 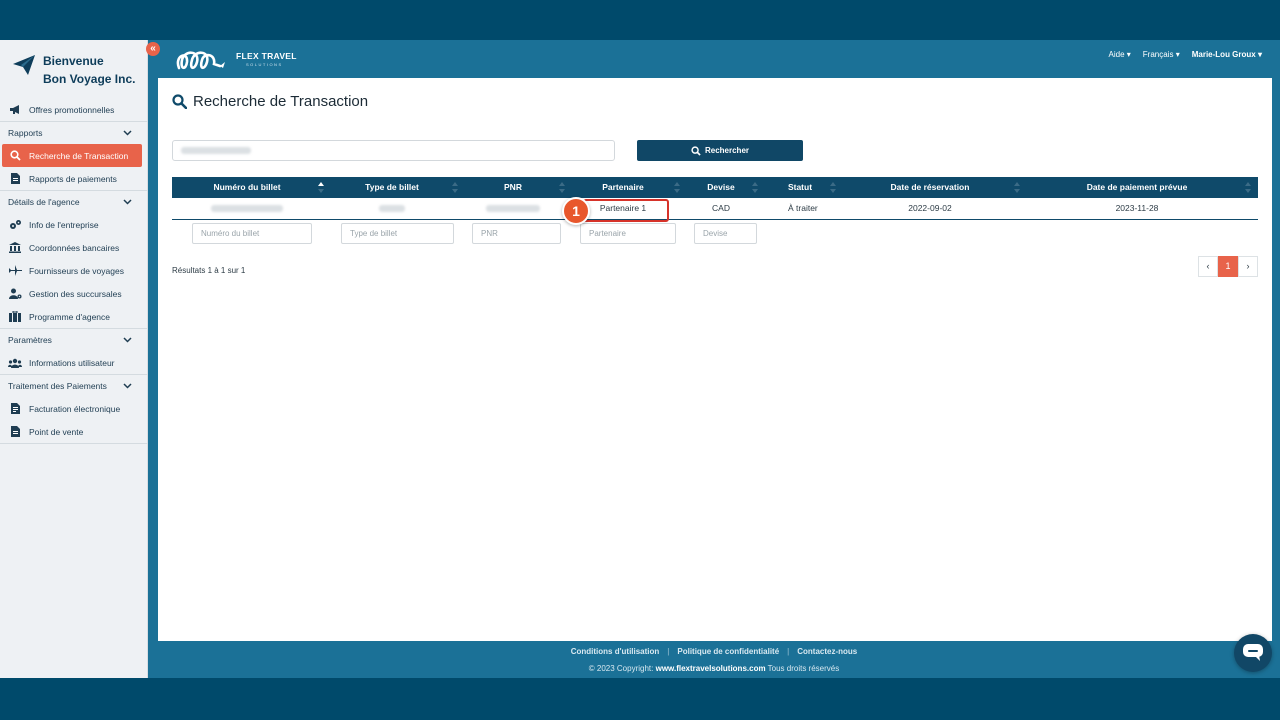 I want to click on sidebar-item-utilisateur: Informations utilisateur, so click(x=74, y=362).